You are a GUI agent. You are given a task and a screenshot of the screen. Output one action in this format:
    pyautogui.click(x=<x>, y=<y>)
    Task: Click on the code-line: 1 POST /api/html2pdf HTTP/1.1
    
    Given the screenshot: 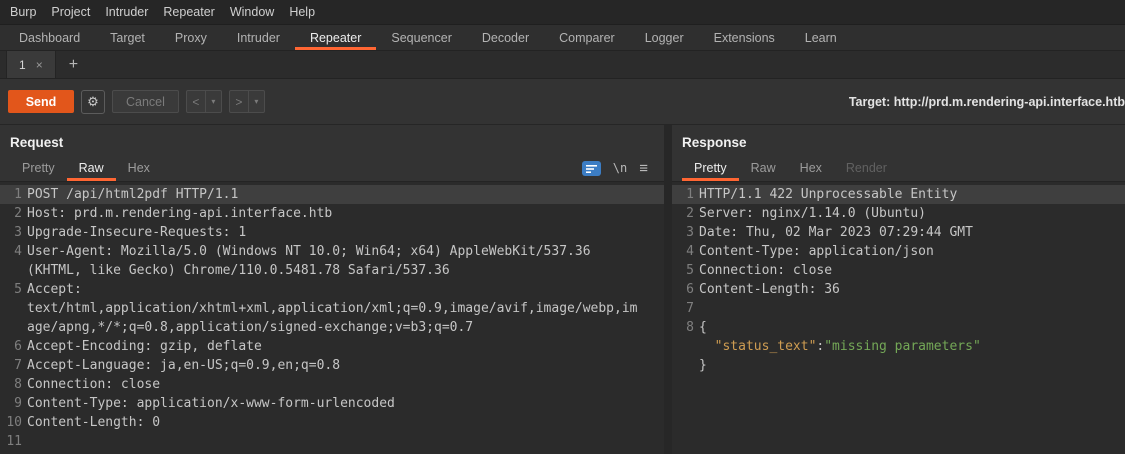 What is the action you would take?
    pyautogui.click(x=332, y=194)
    